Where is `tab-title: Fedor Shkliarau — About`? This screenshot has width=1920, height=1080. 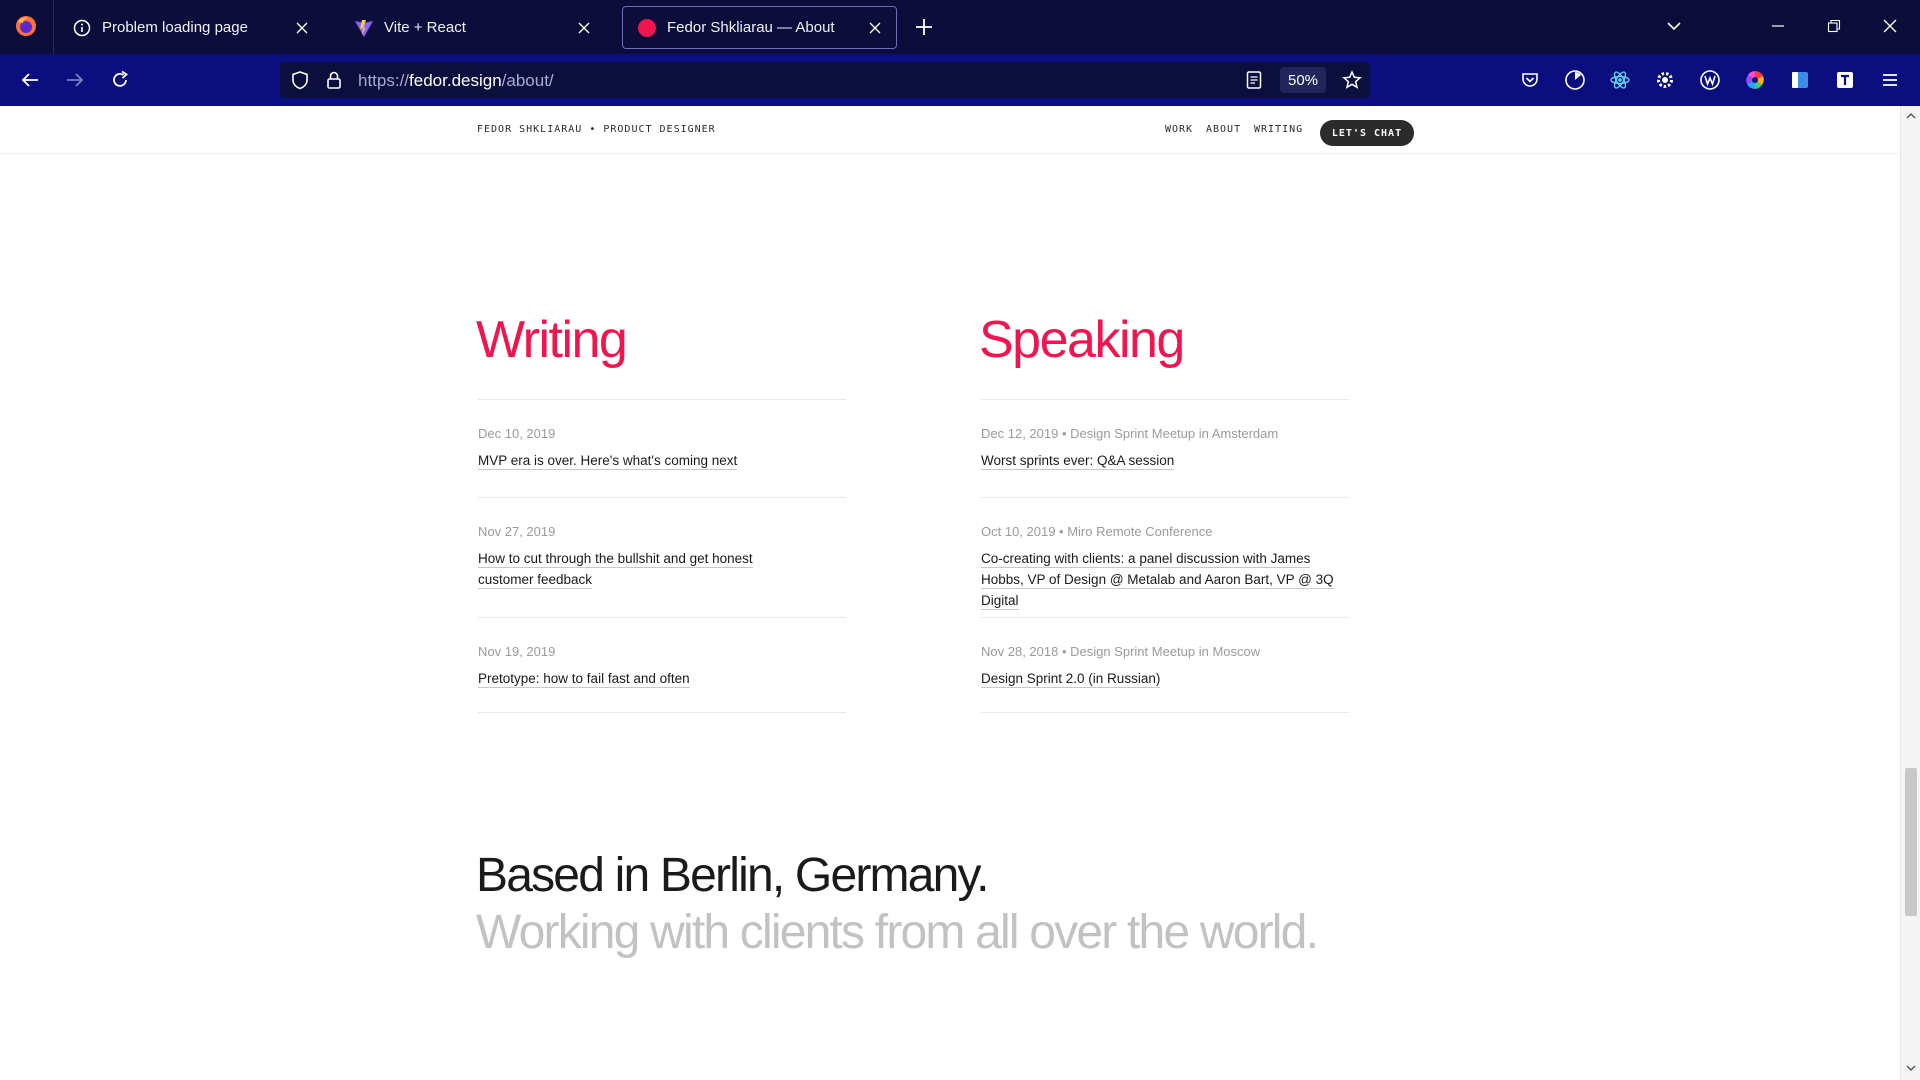
tab-title: Fedor Shkliarau — About is located at coordinates (751, 27).